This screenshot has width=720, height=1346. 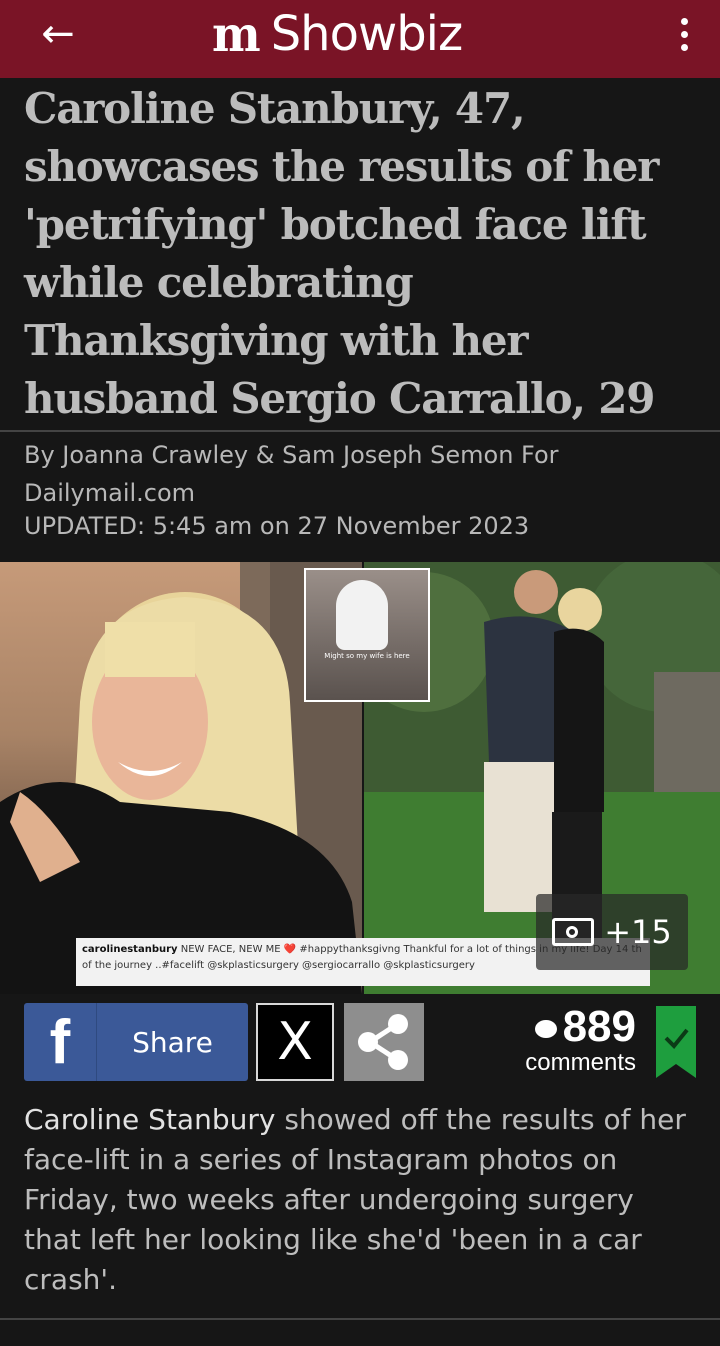 I want to click on x-icon: X, so click(x=295, y=1042).